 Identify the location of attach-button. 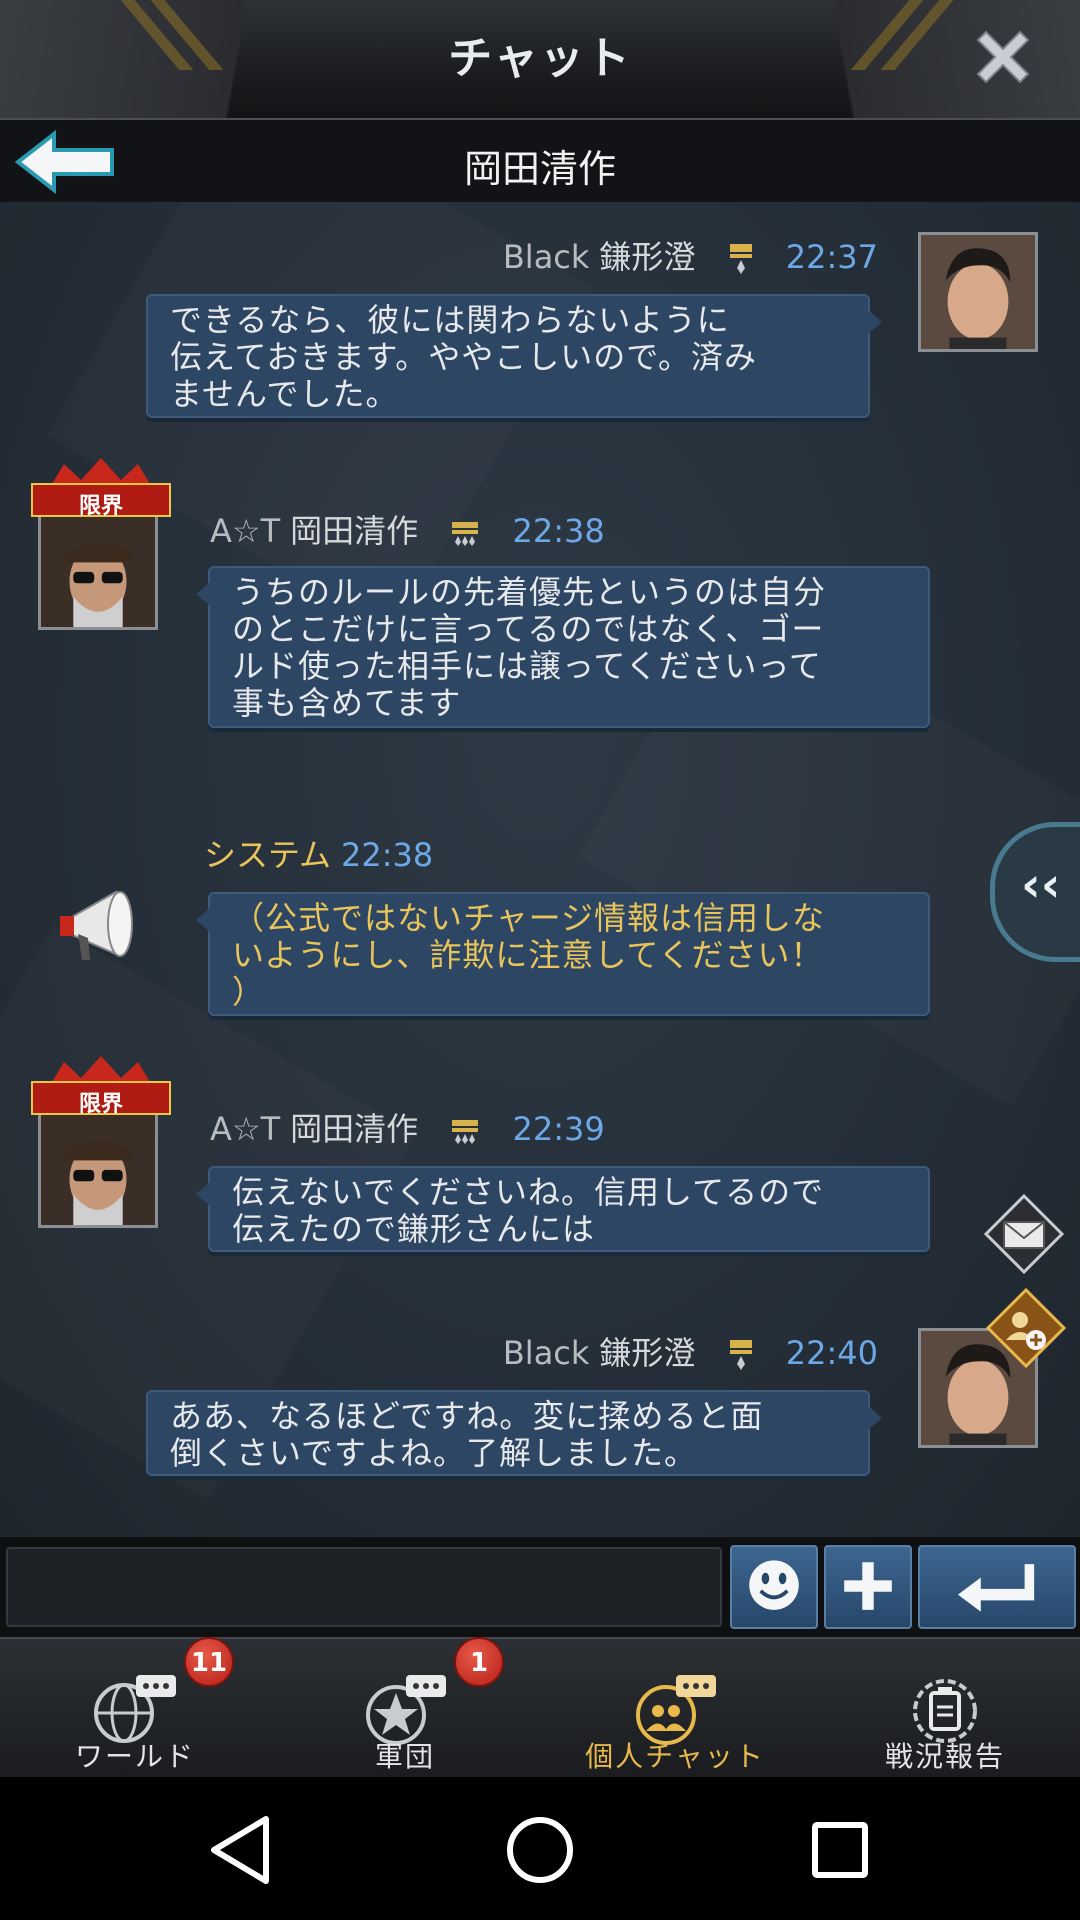
(868, 1587).